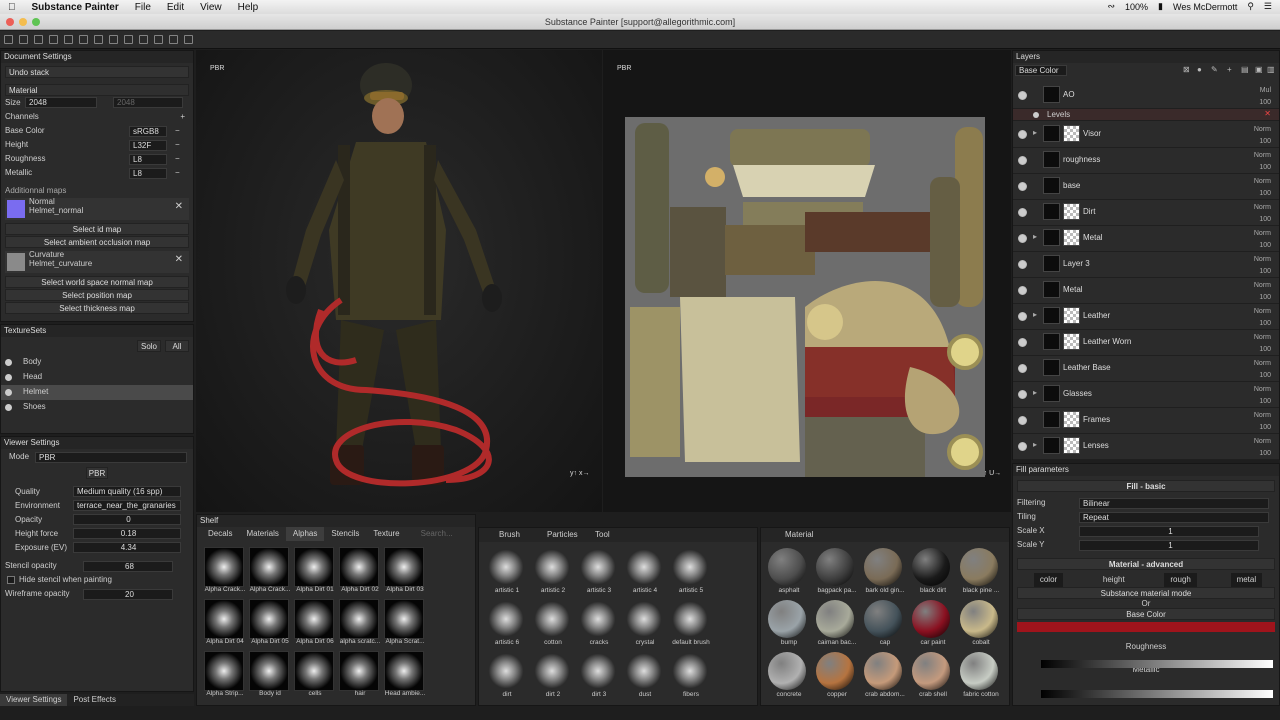  Describe the element at coordinates (345, 534) in the screenshot. I see `shelf-tab: Stencils` at that location.